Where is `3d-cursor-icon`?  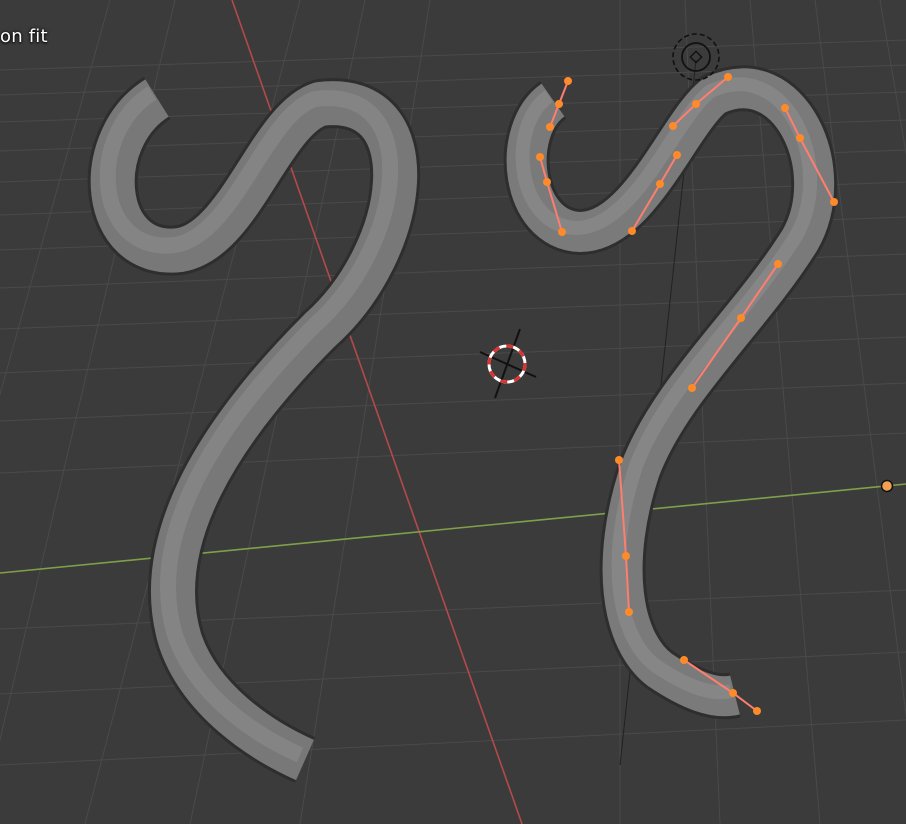 3d-cursor-icon is located at coordinates (508, 363).